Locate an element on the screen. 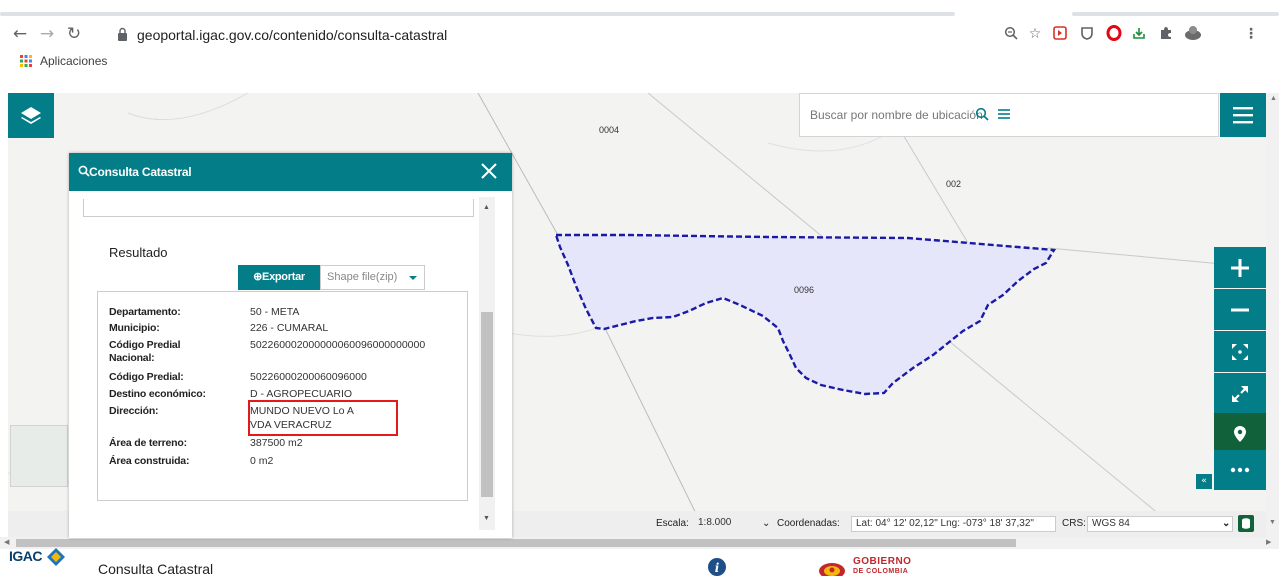 The width and height of the screenshot is (1279, 577). parcel-label-0004: 0004 is located at coordinates (609, 130).